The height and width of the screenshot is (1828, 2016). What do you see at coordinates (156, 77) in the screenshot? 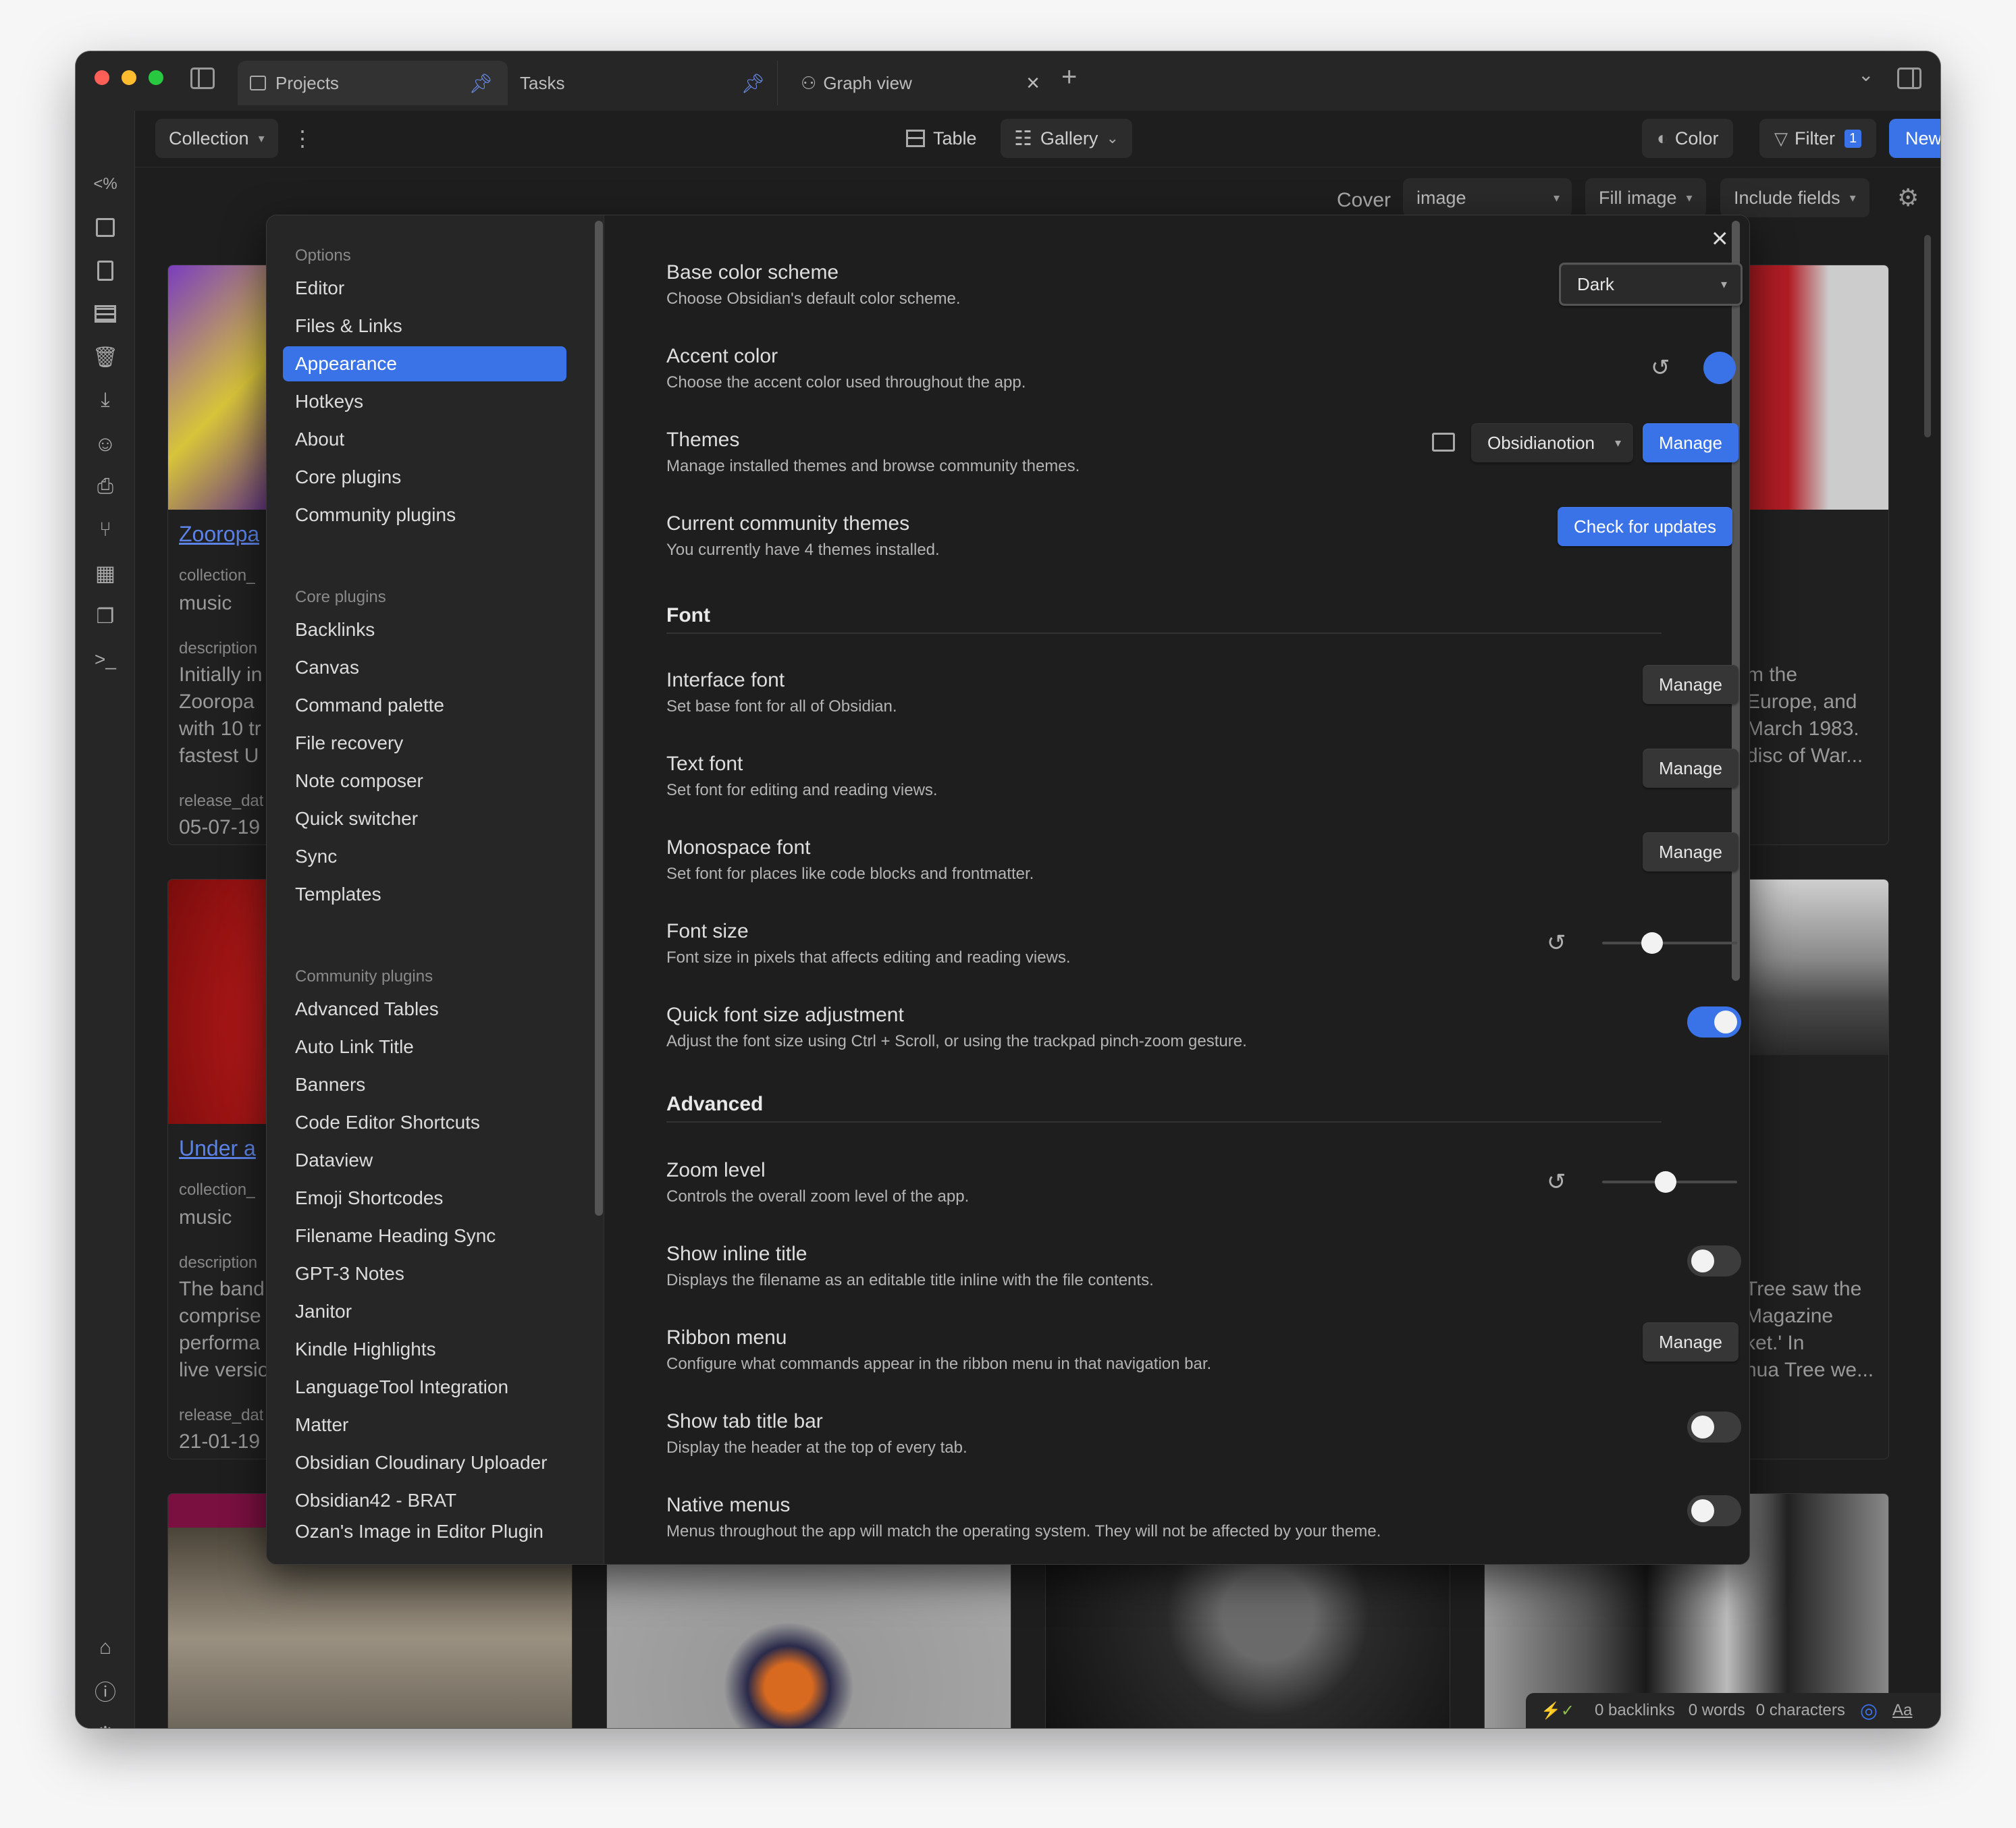
I see `maximize-window-button` at bounding box center [156, 77].